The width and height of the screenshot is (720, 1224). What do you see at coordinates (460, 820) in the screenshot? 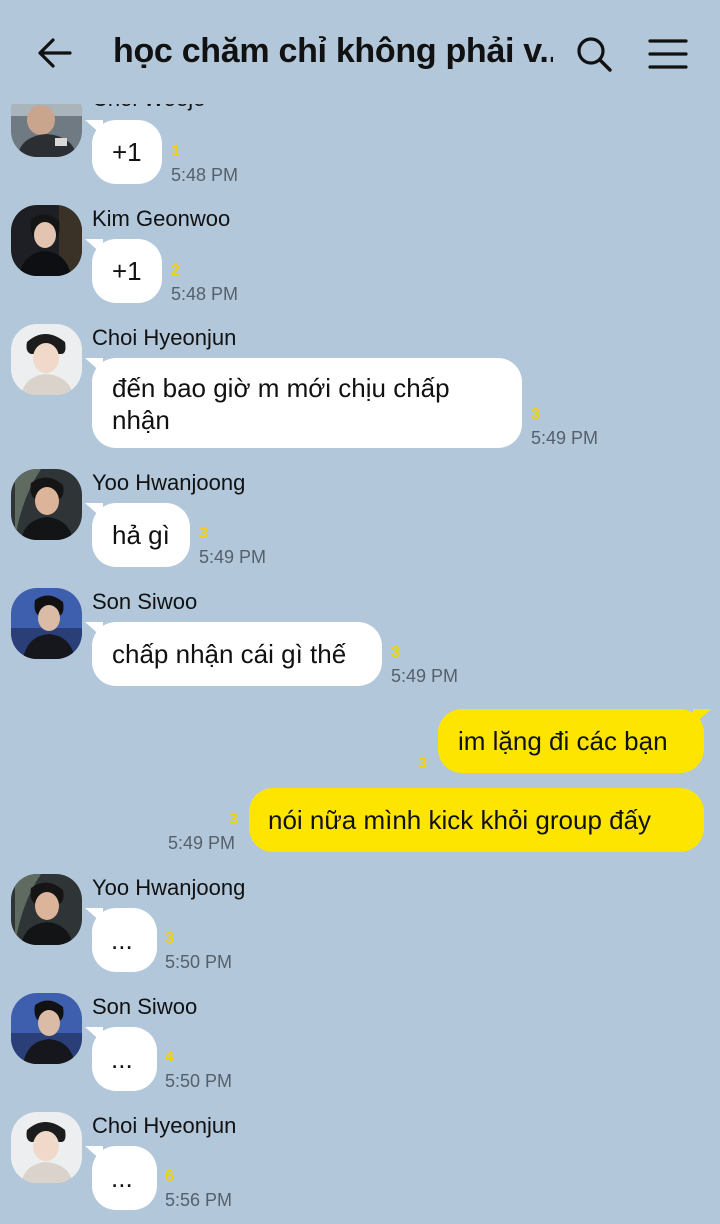
I see `message-text: nói nữa mình kick khỏi group đấy` at bounding box center [460, 820].